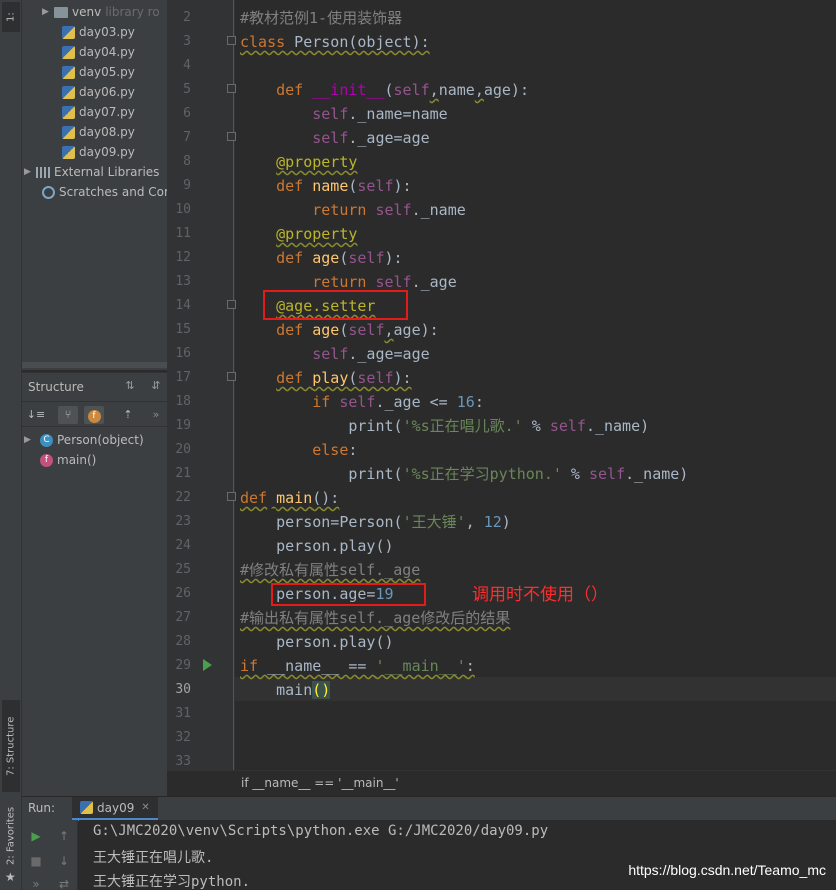 Image resolution: width=836 pixels, height=890 pixels. Describe the element at coordinates (107, 52) in the screenshot. I see `tree-item-label: day04.py` at that location.